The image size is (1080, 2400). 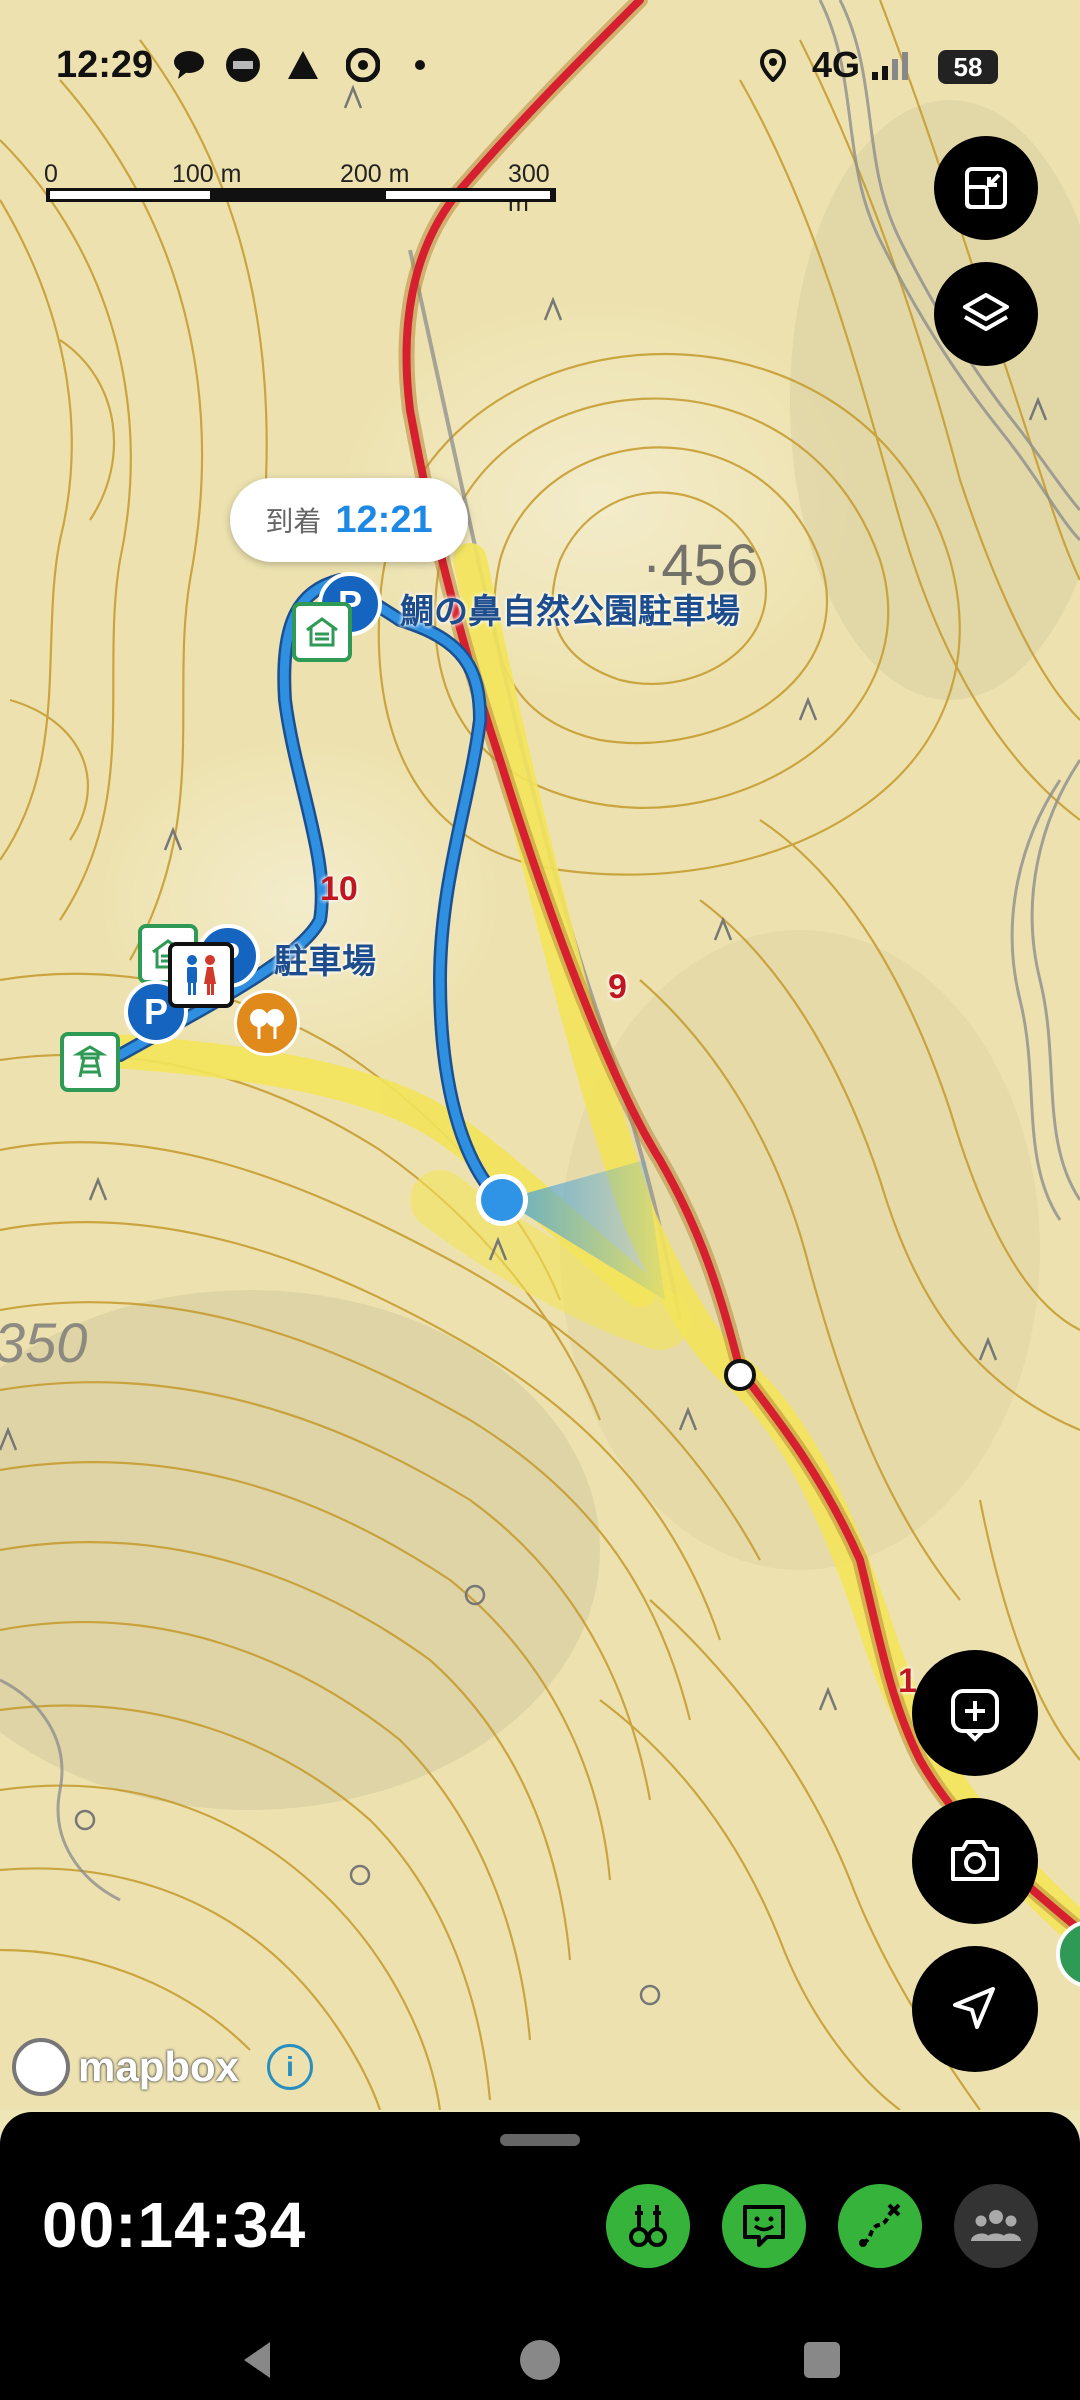 What do you see at coordinates (258, 2360) in the screenshot?
I see `back-button` at bounding box center [258, 2360].